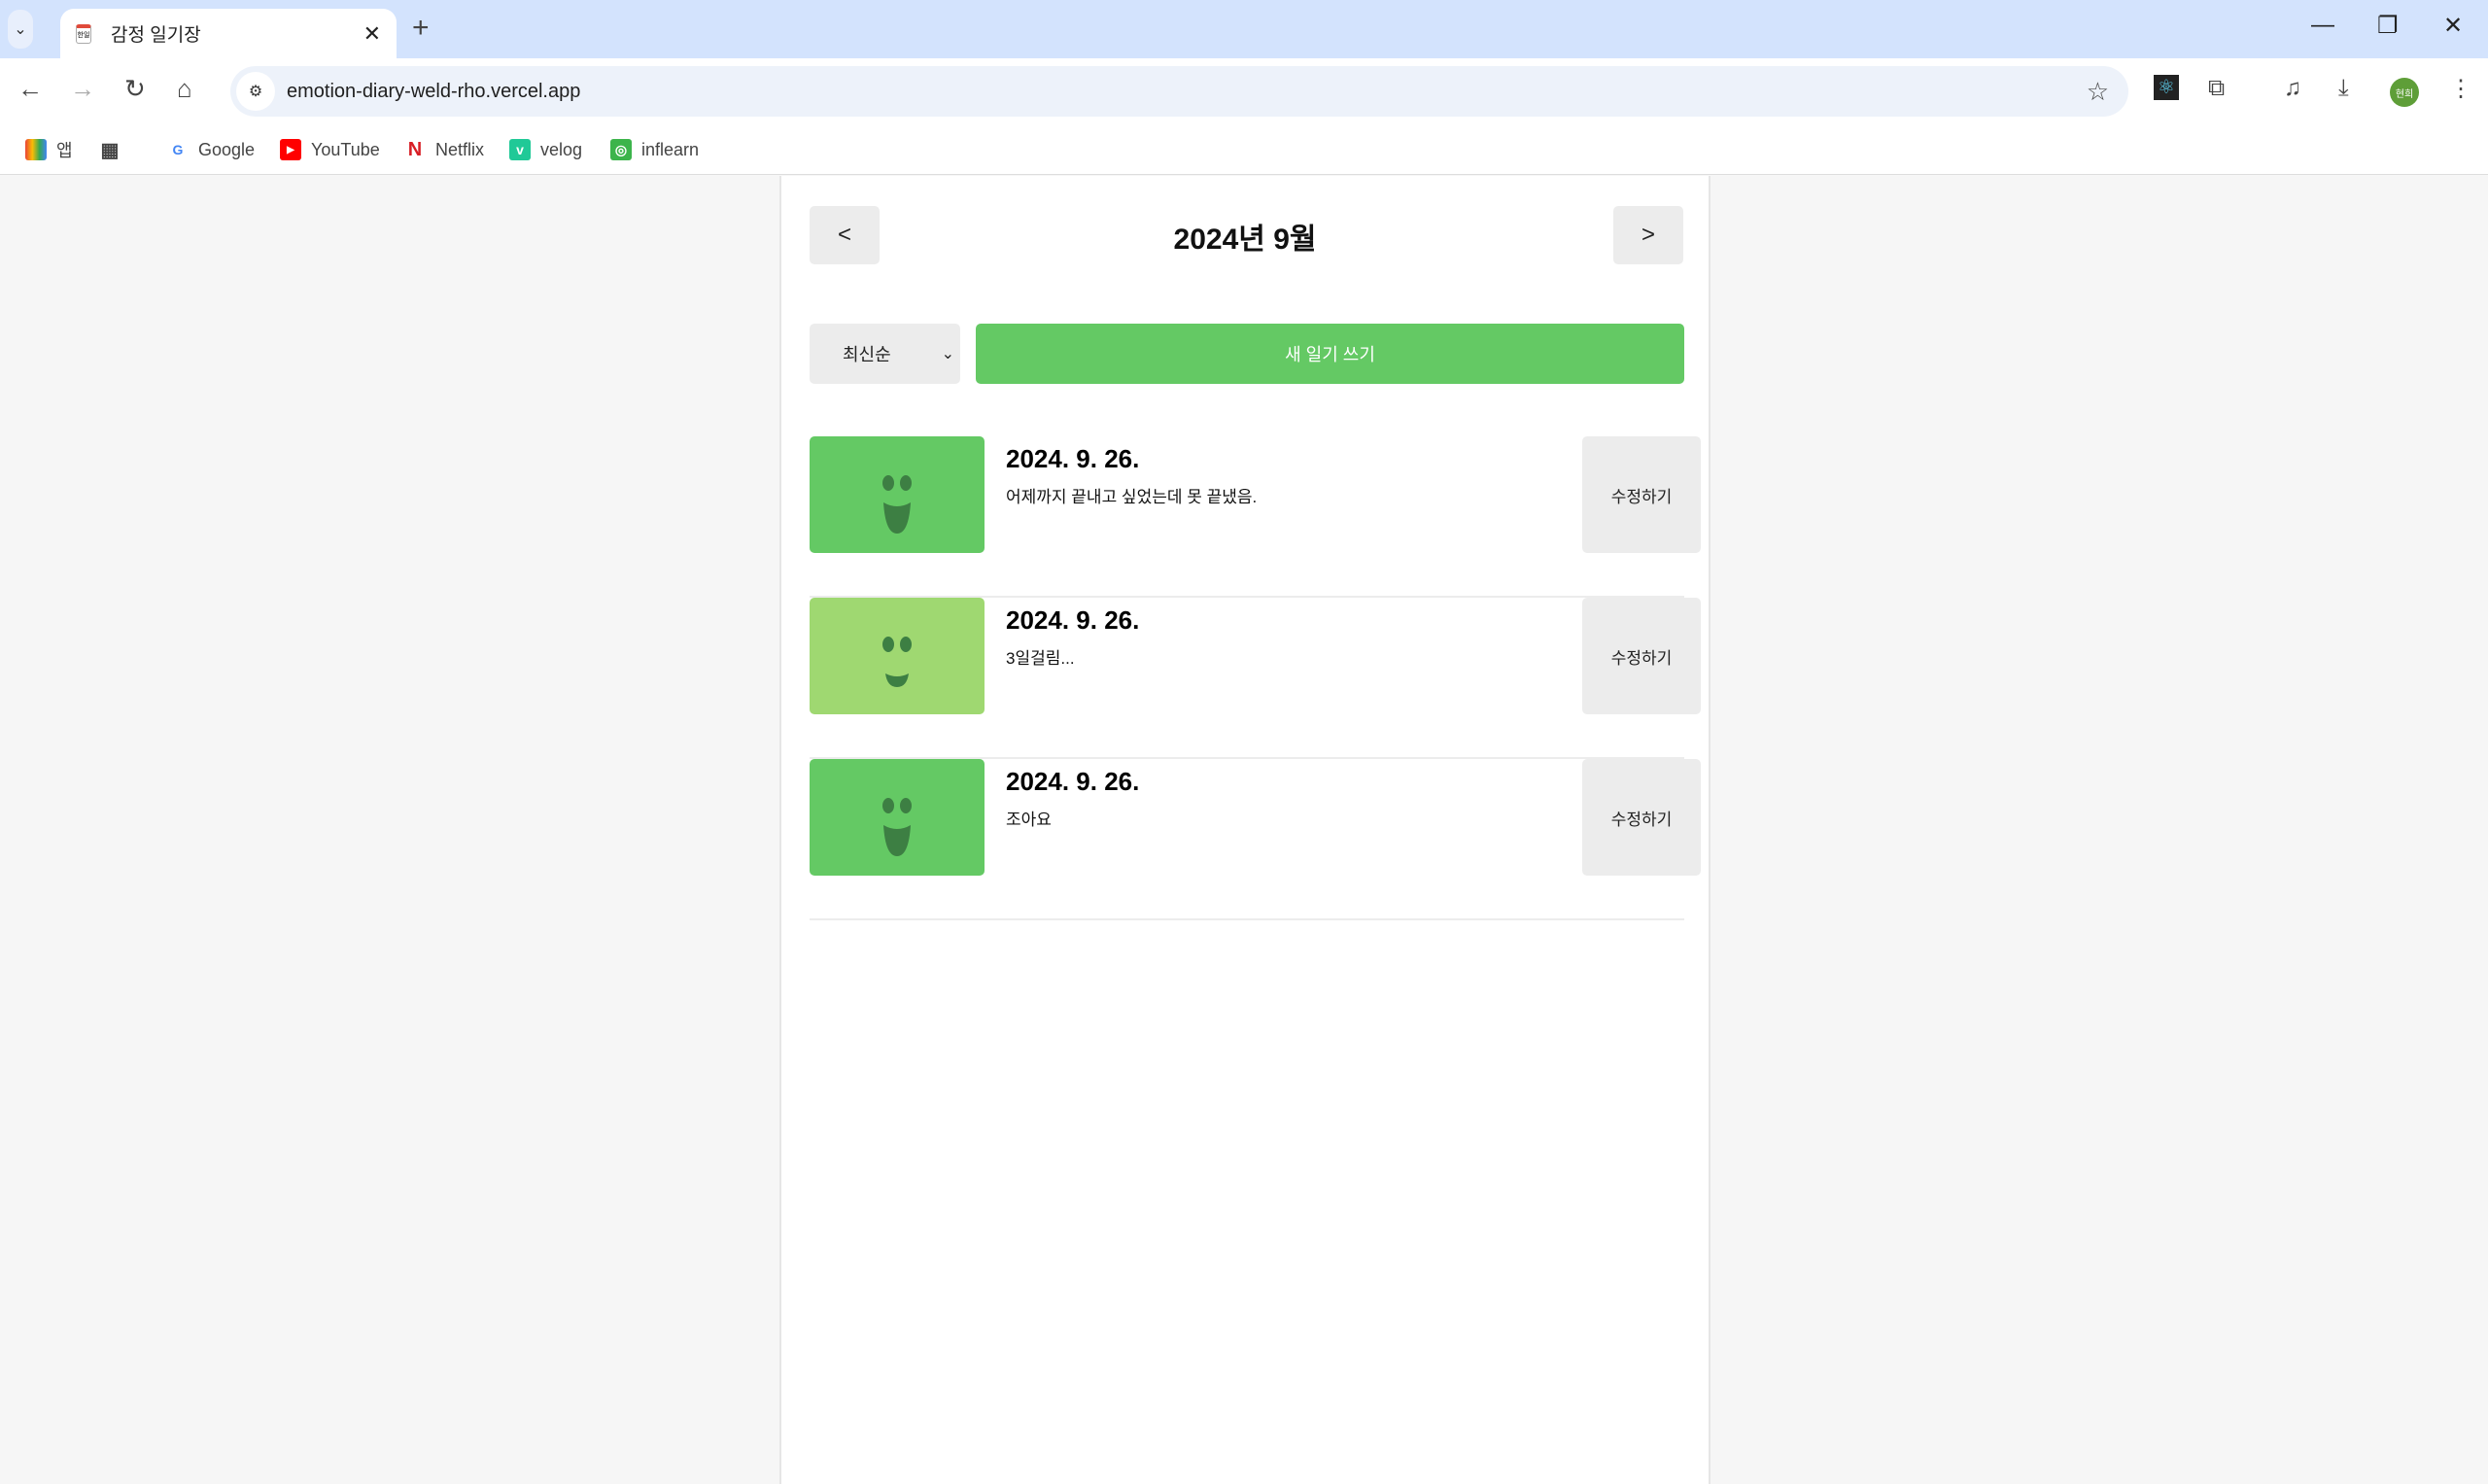 The height and width of the screenshot is (1484, 2488). I want to click on bookmark-label: Netflix, so click(460, 149).